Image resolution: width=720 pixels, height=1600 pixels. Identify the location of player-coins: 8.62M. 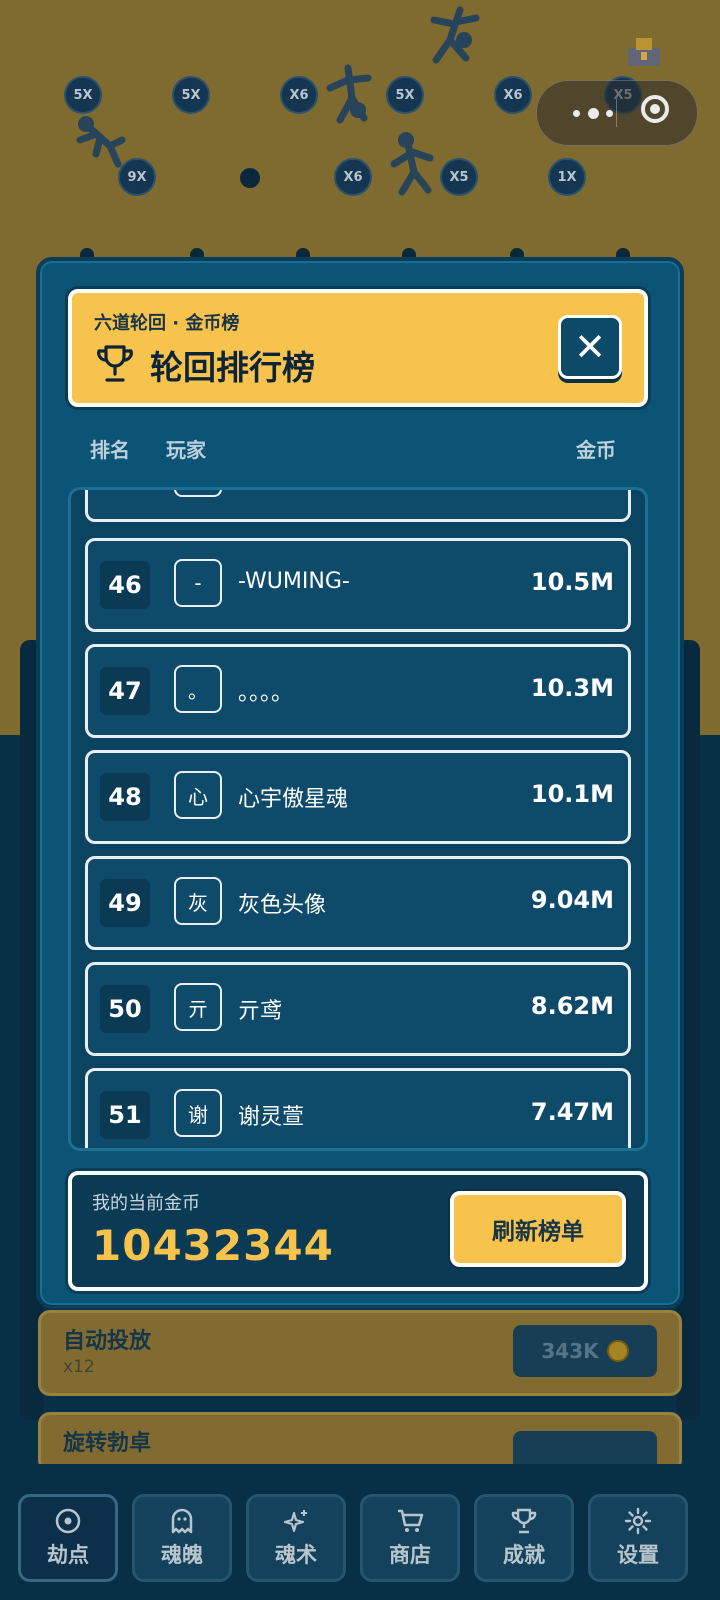
(572, 1006).